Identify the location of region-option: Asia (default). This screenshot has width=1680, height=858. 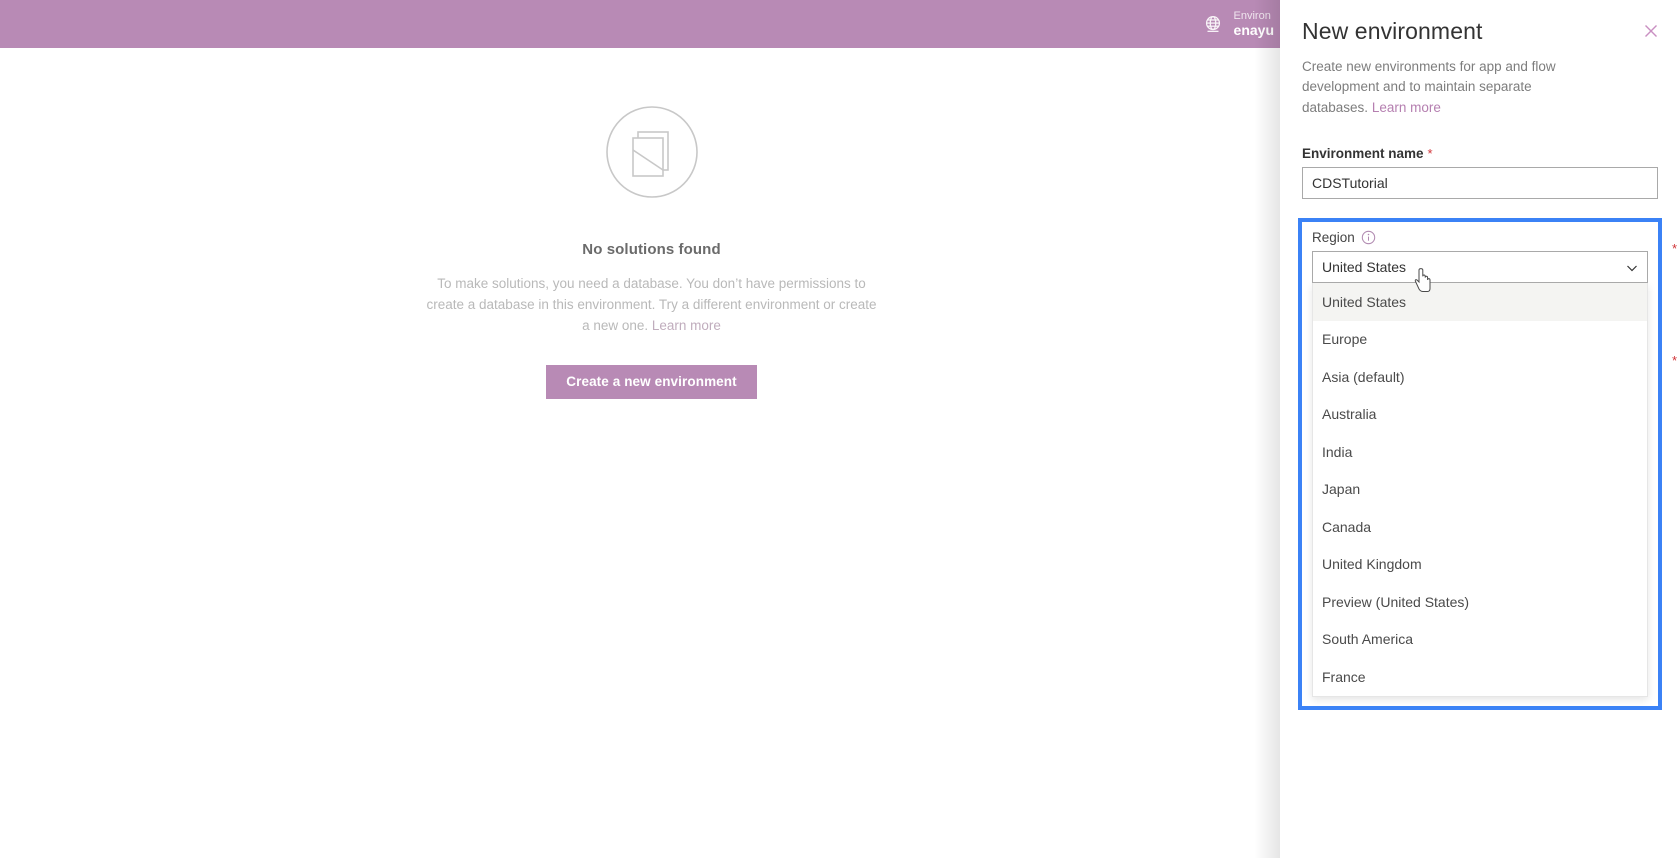
(1480, 377).